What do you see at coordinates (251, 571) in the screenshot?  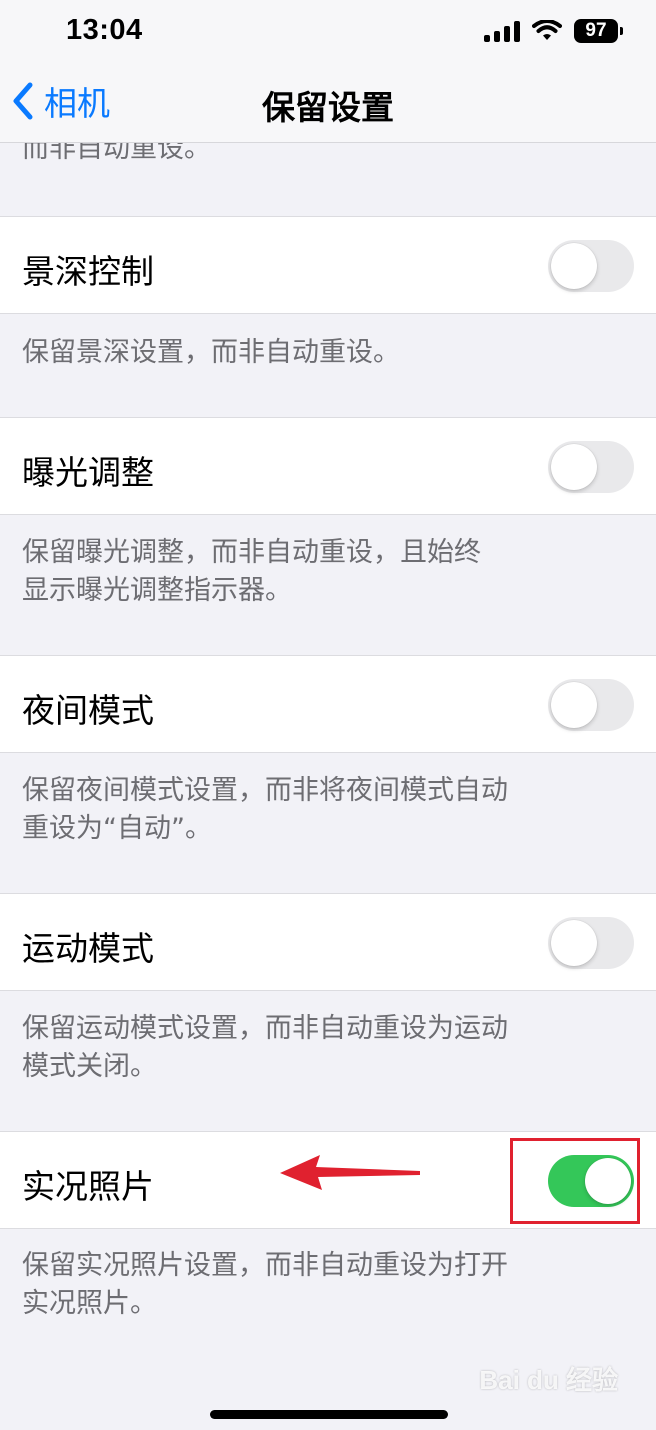 I see `setting-footer-exposure-adjustment: 保留曝光调整，而非自动重设，且始终 显示曝光调整指示器。` at bounding box center [251, 571].